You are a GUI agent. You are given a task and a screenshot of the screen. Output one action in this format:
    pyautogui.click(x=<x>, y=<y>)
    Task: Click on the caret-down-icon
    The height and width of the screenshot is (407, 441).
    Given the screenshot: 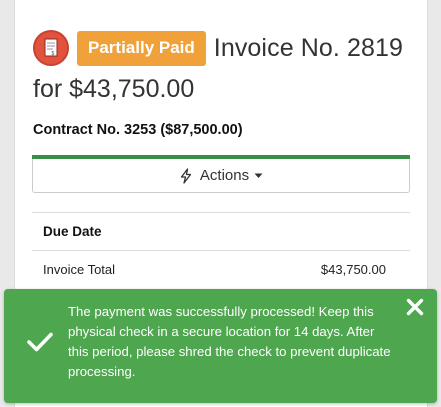 What is the action you would take?
    pyautogui.click(x=258, y=176)
    